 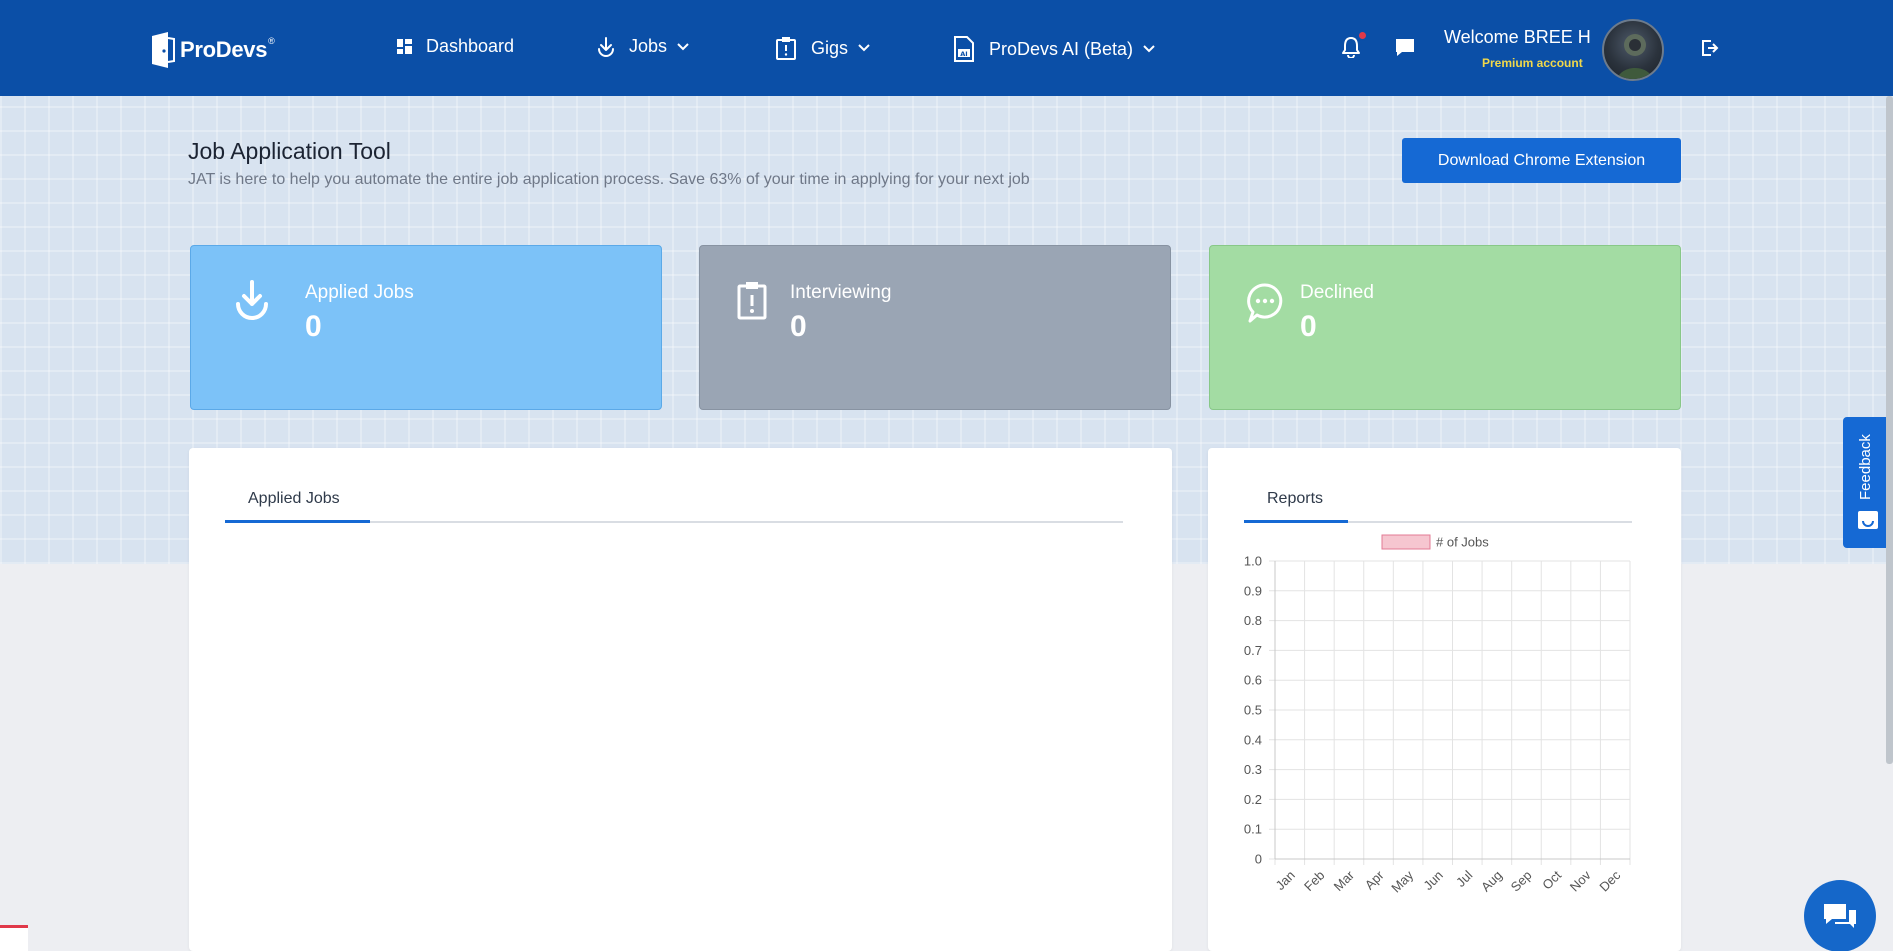 What do you see at coordinates (963, 54) in the screenshot?
I see `svg-text: AI` at bounding box center [963, 54].